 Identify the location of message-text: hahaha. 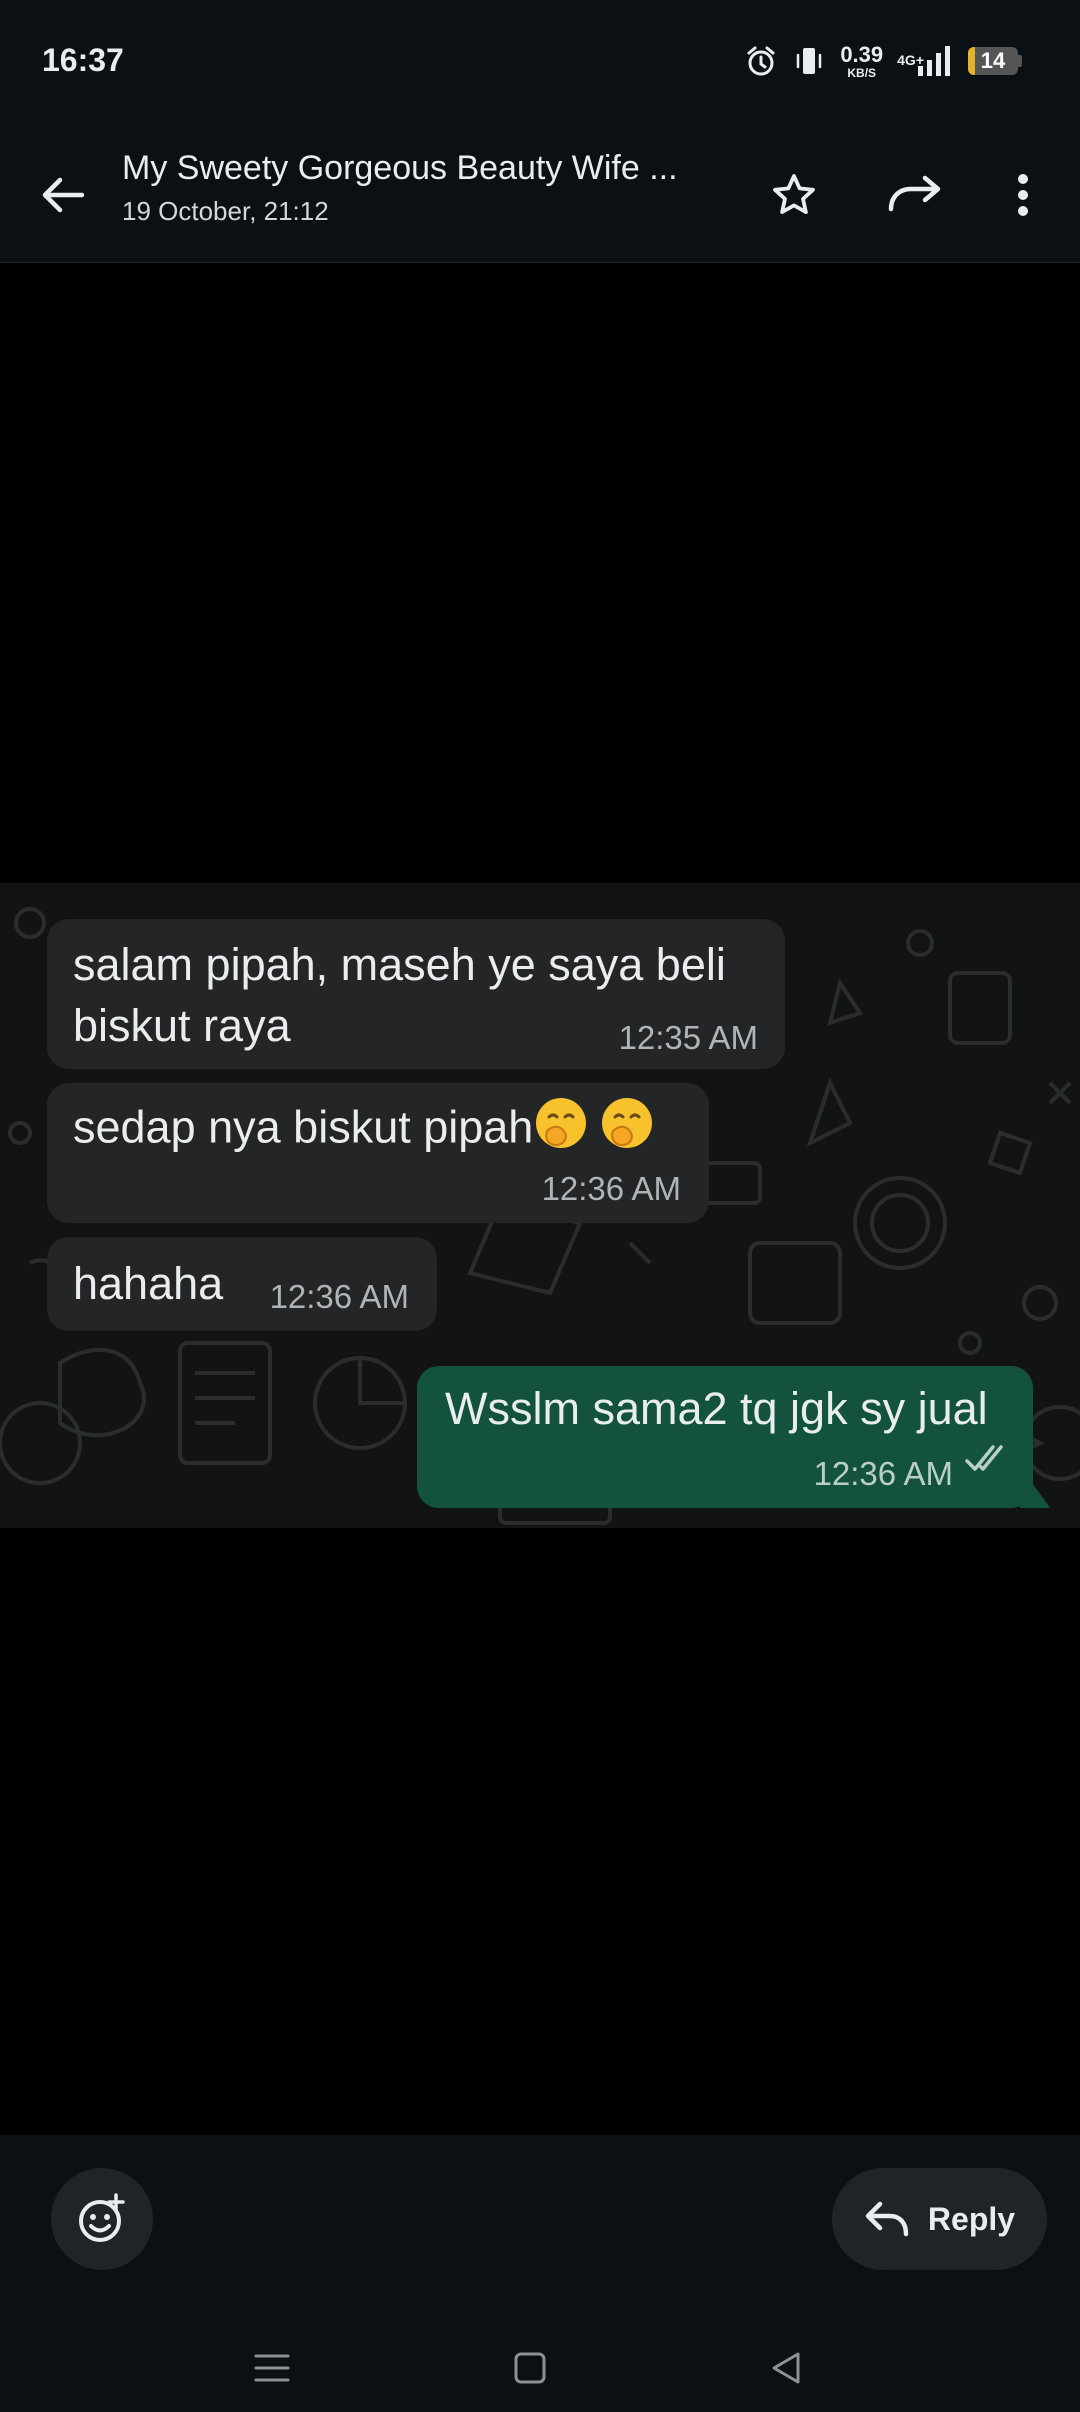
(148, 1283).